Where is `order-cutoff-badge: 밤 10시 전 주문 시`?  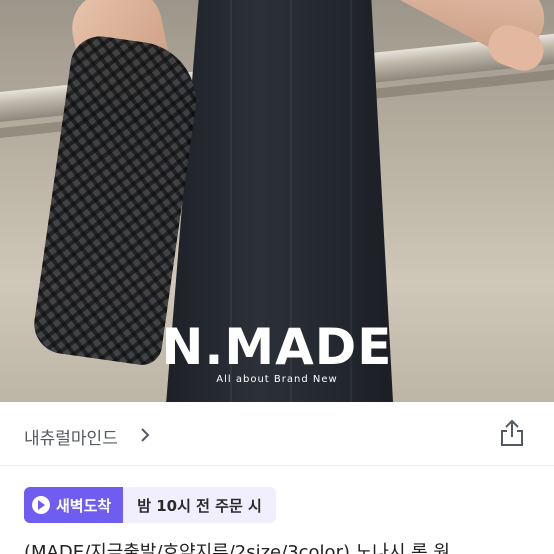 order-cutoff-badge: 밤 10시 전 주문 시 is located at coordinates (199, 505).